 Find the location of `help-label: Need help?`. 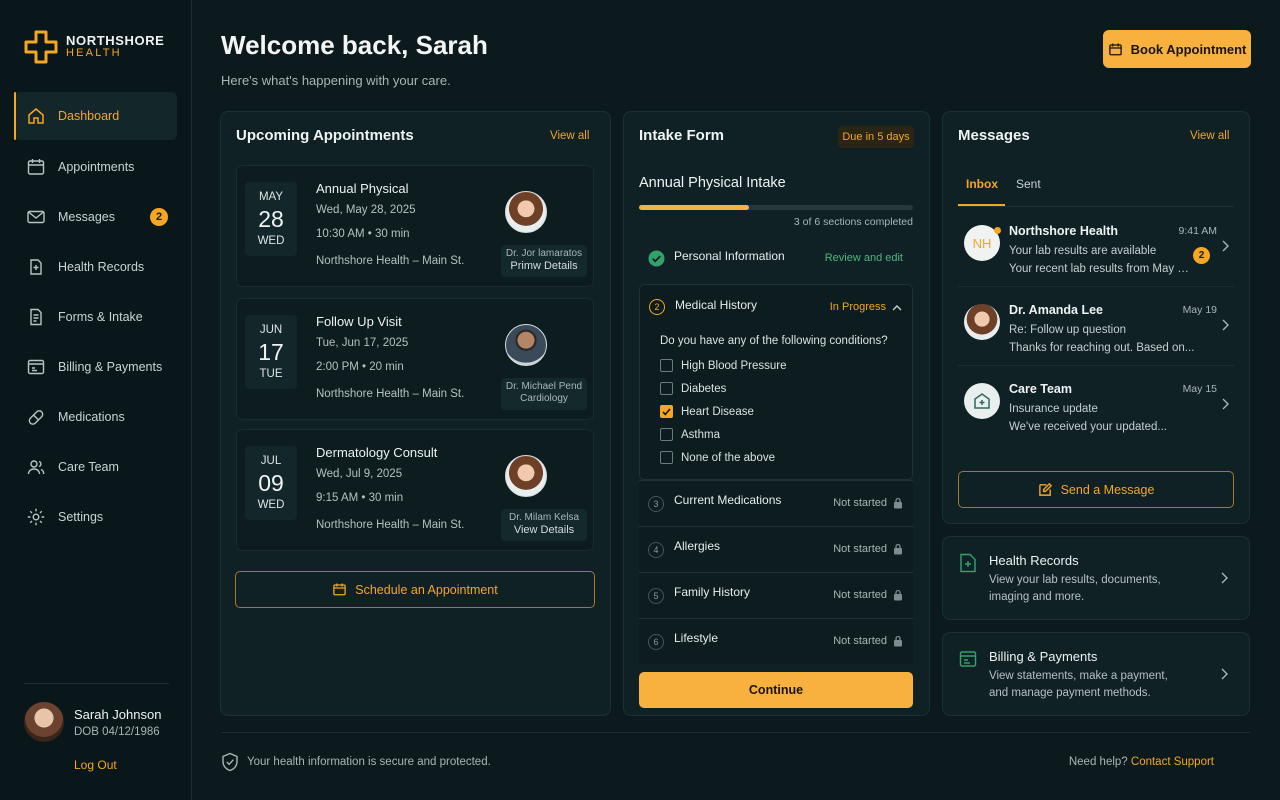

help-label: Need help? is located at coordinates (1098, 762).